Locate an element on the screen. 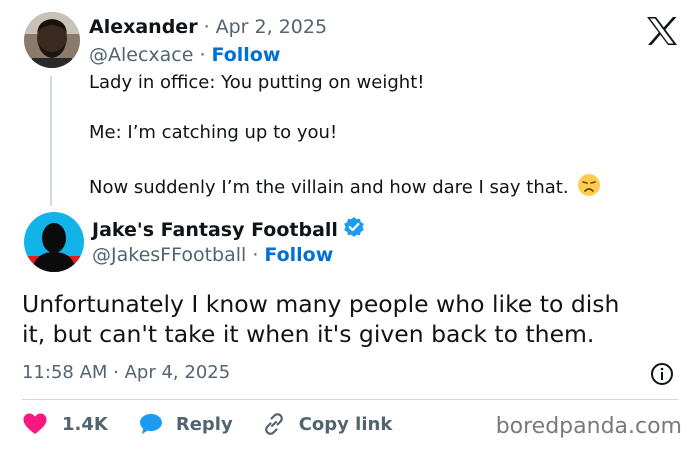  info-icon is located at coordinates (662, 376).